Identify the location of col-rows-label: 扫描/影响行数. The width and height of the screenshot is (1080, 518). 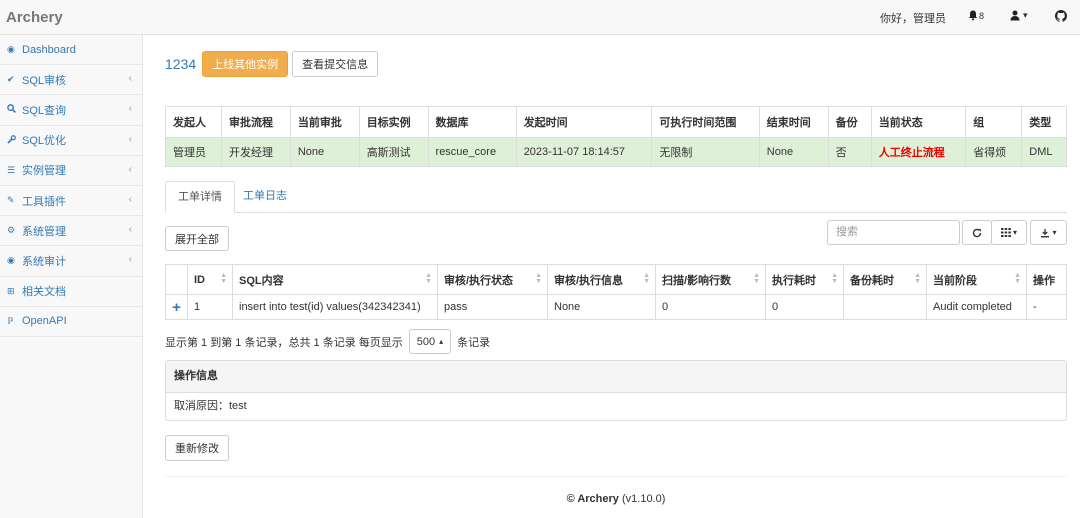
(697, 280).